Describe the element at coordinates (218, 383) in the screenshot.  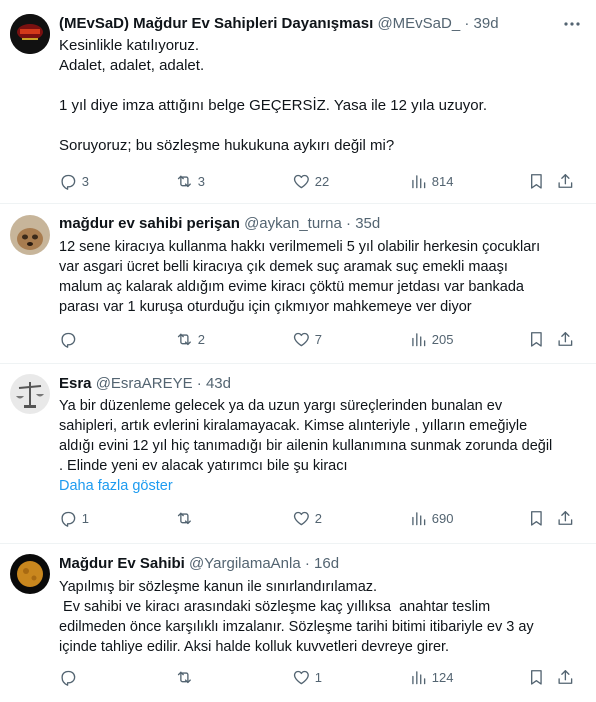
I see `timestamp: 43d` at that location.